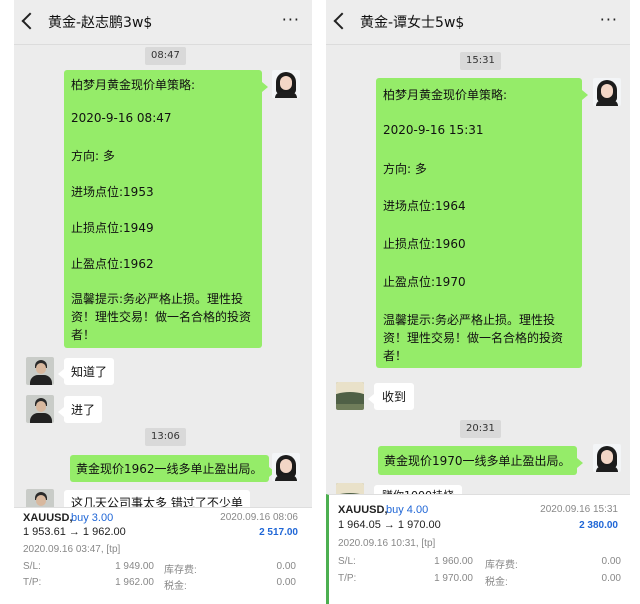 Image resolution: width=640 pixels, height=604 pixels. I want to click on strategy-take-profit: 止盈点位:1970, so click(424, 282).